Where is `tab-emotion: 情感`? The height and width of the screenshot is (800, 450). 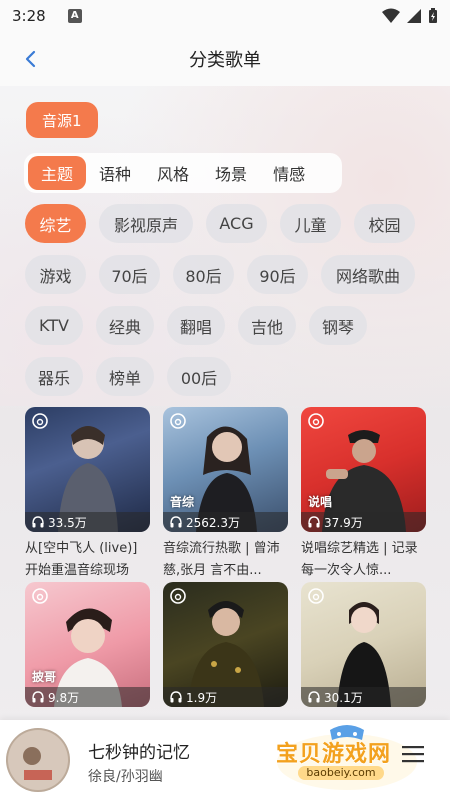 tab-emotion: 情感 is located at coordinates (289, 173).